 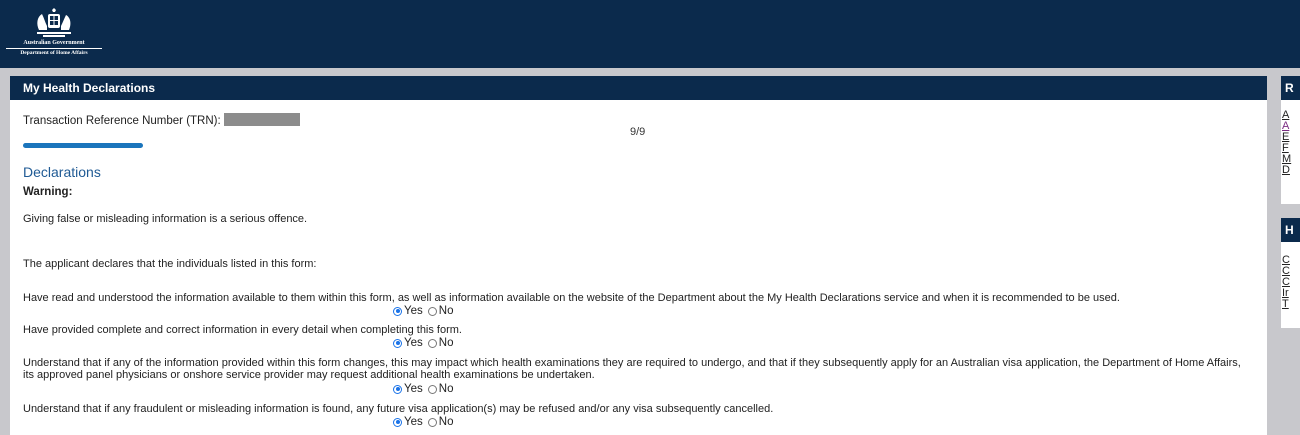 What do you see at coordinates (54, 22) in the screenshot?
I see `coat-of-arms-icon` at bounding box center [54, 22].